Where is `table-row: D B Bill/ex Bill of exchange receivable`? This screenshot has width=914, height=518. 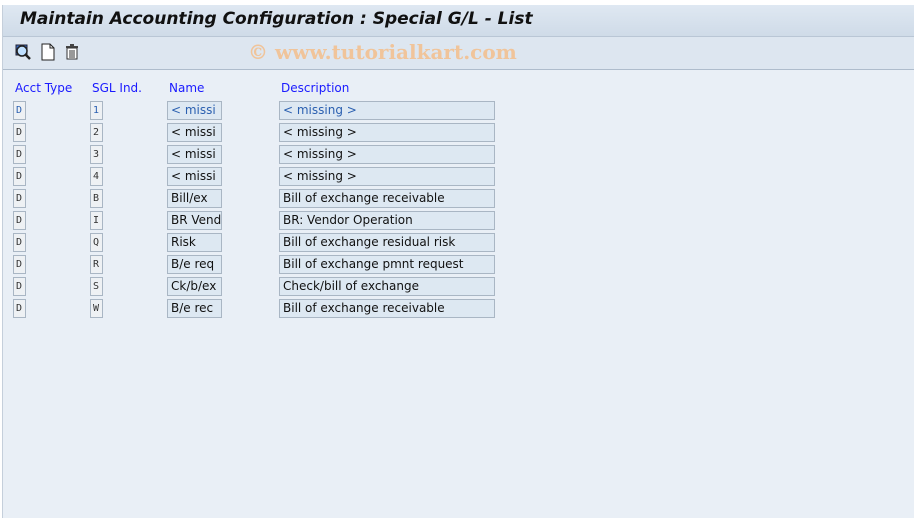
table-row: D B Bill/ex Bill of exchange receivable is located at coordinates (253, 198).